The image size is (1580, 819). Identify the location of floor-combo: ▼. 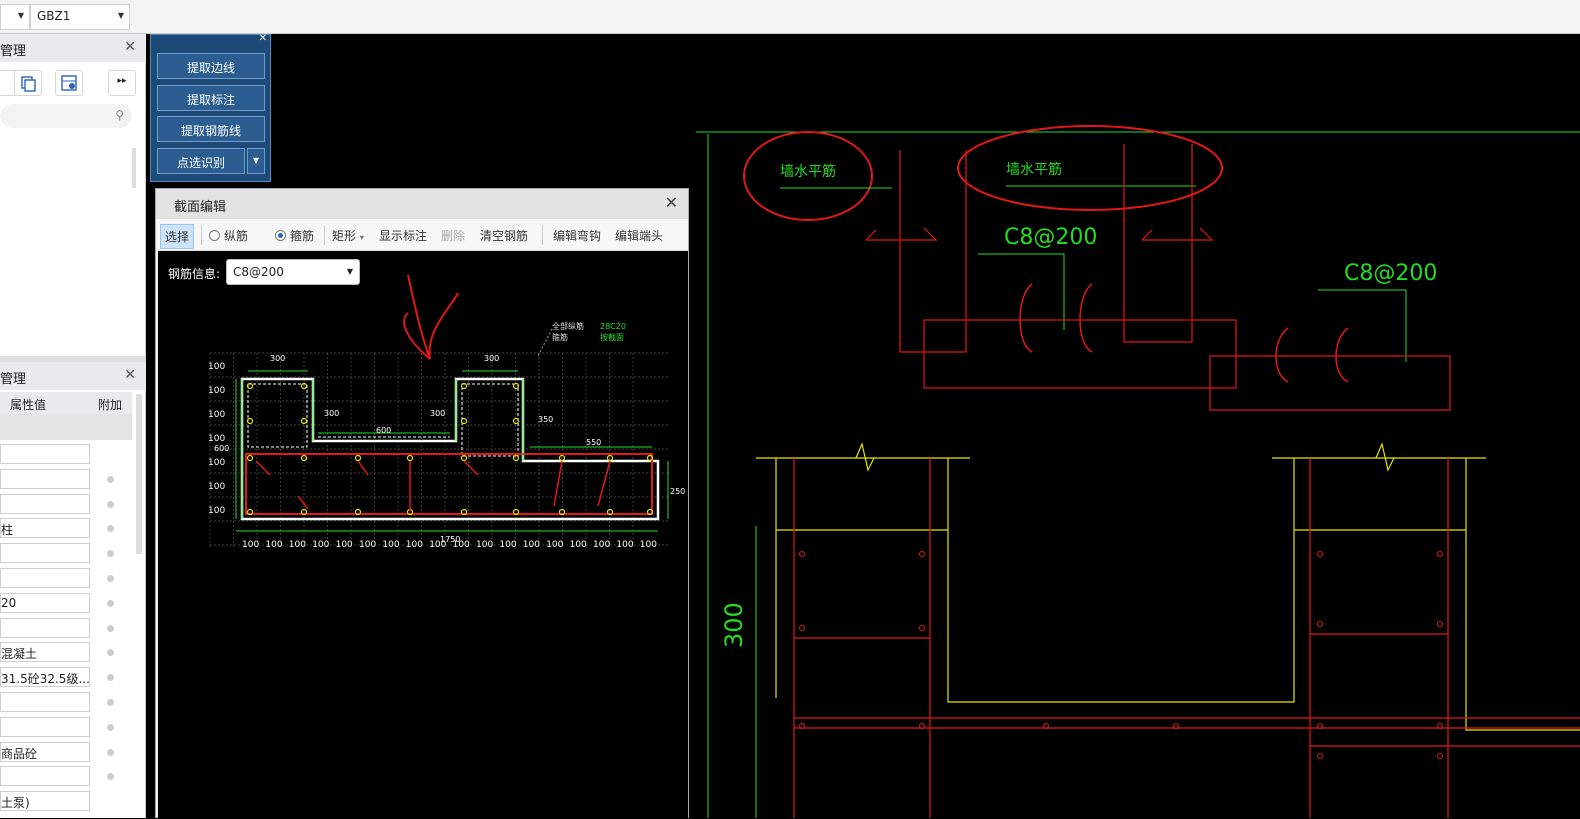
(15, 17).